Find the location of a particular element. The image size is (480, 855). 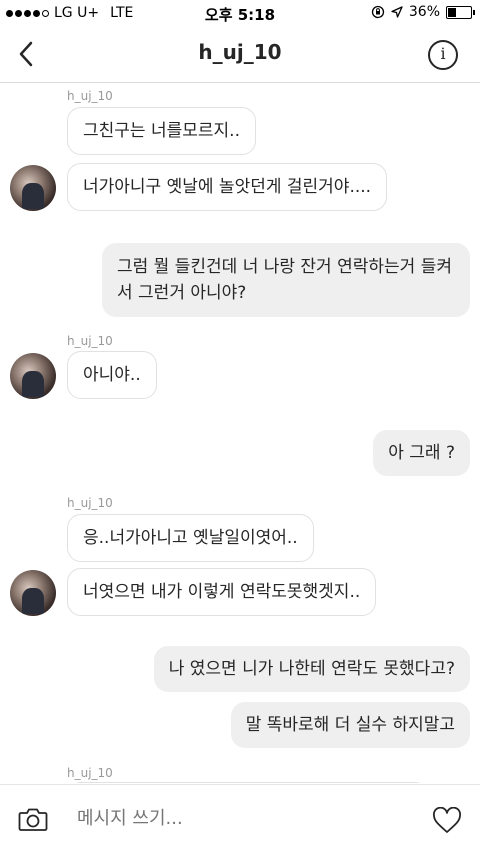

chat-title: h_uj_10 is located at coordinates (240, 52).